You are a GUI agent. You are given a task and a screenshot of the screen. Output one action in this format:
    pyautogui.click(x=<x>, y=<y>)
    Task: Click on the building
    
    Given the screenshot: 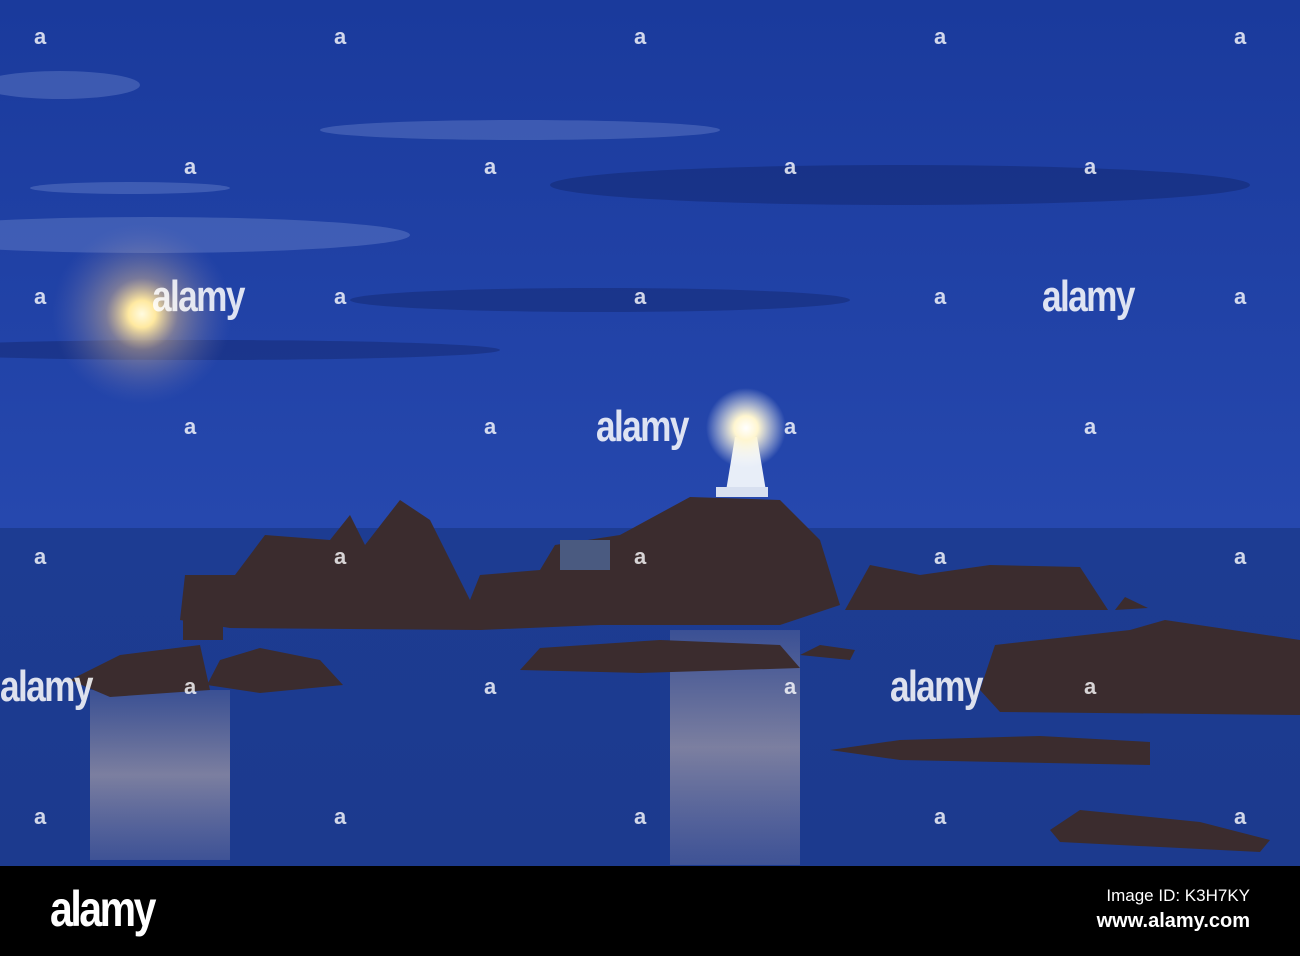 What is the action you would take?
    pyautogui.click(x=585, y=555)
    